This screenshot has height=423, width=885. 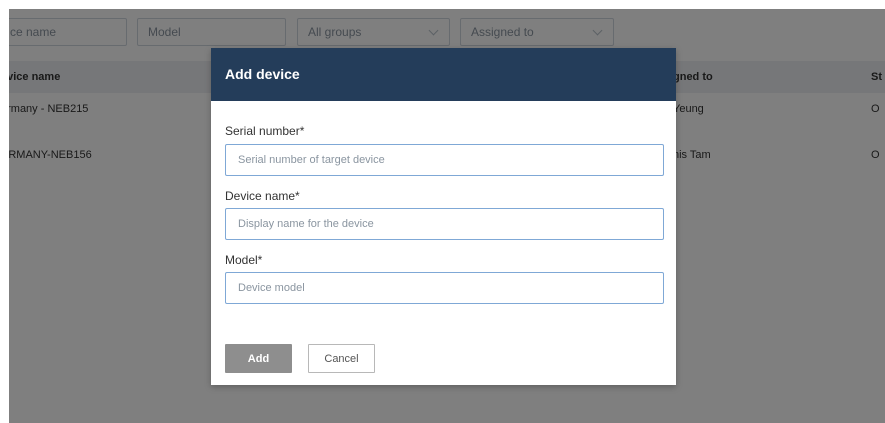 I want to click on device-name-label: Device name*, so click(x=262, y=196).